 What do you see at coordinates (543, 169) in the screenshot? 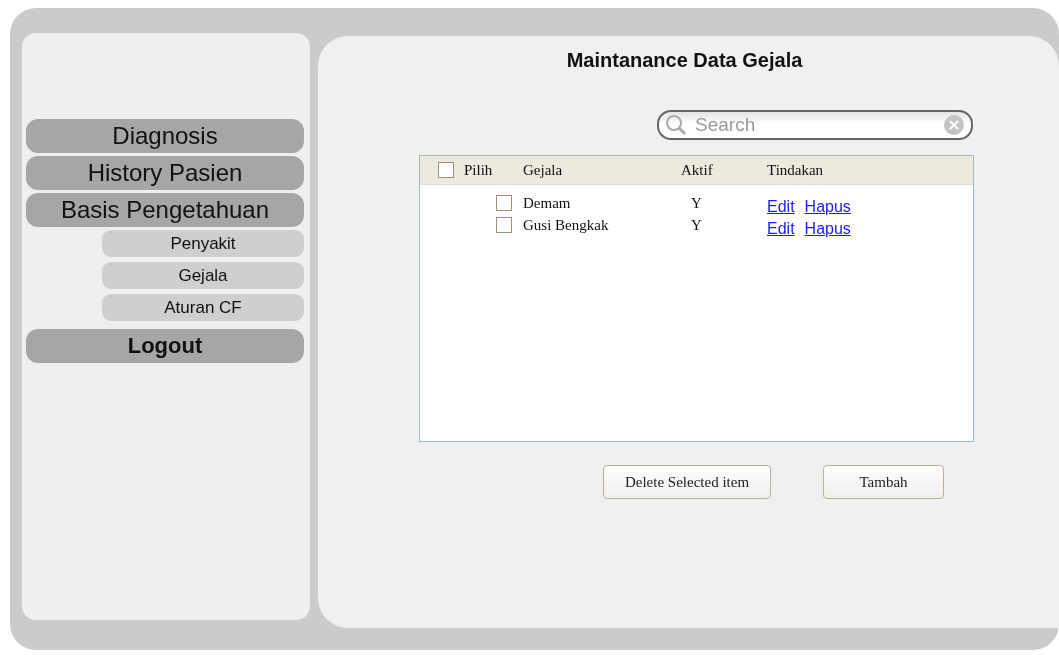
I see `column-header: Gejala` at bounding box center [543, 169].